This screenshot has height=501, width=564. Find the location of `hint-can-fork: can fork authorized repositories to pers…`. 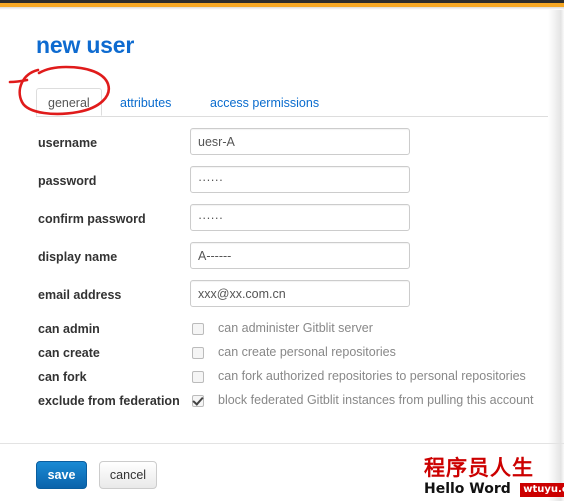

hint-can-fork: can fork authorized repositories to pers… is located at coordinates (372, 376).